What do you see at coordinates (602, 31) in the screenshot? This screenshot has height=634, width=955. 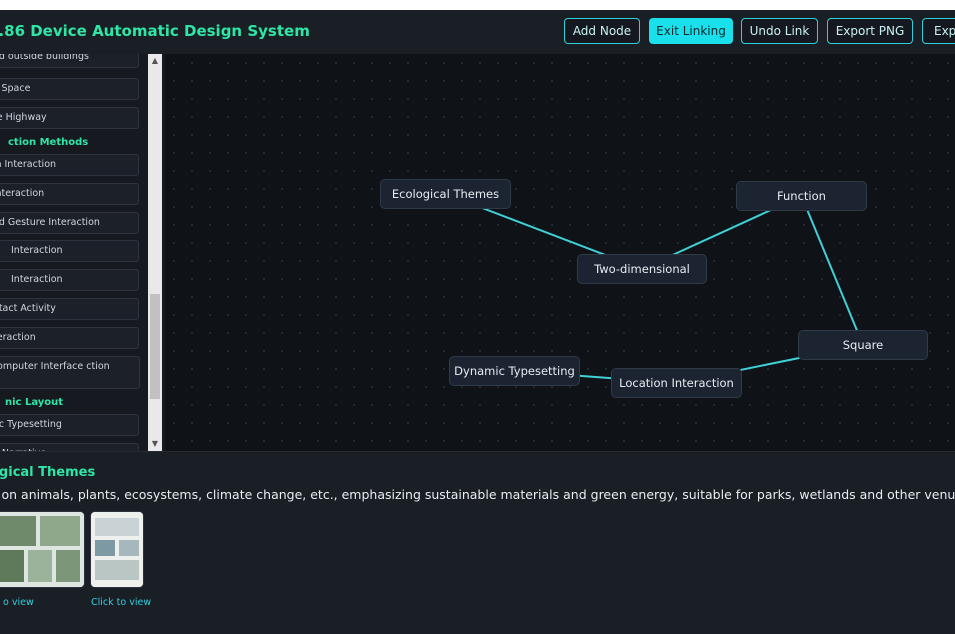 I see `add-node-button: Add Node` at bounding box center [602, 31].